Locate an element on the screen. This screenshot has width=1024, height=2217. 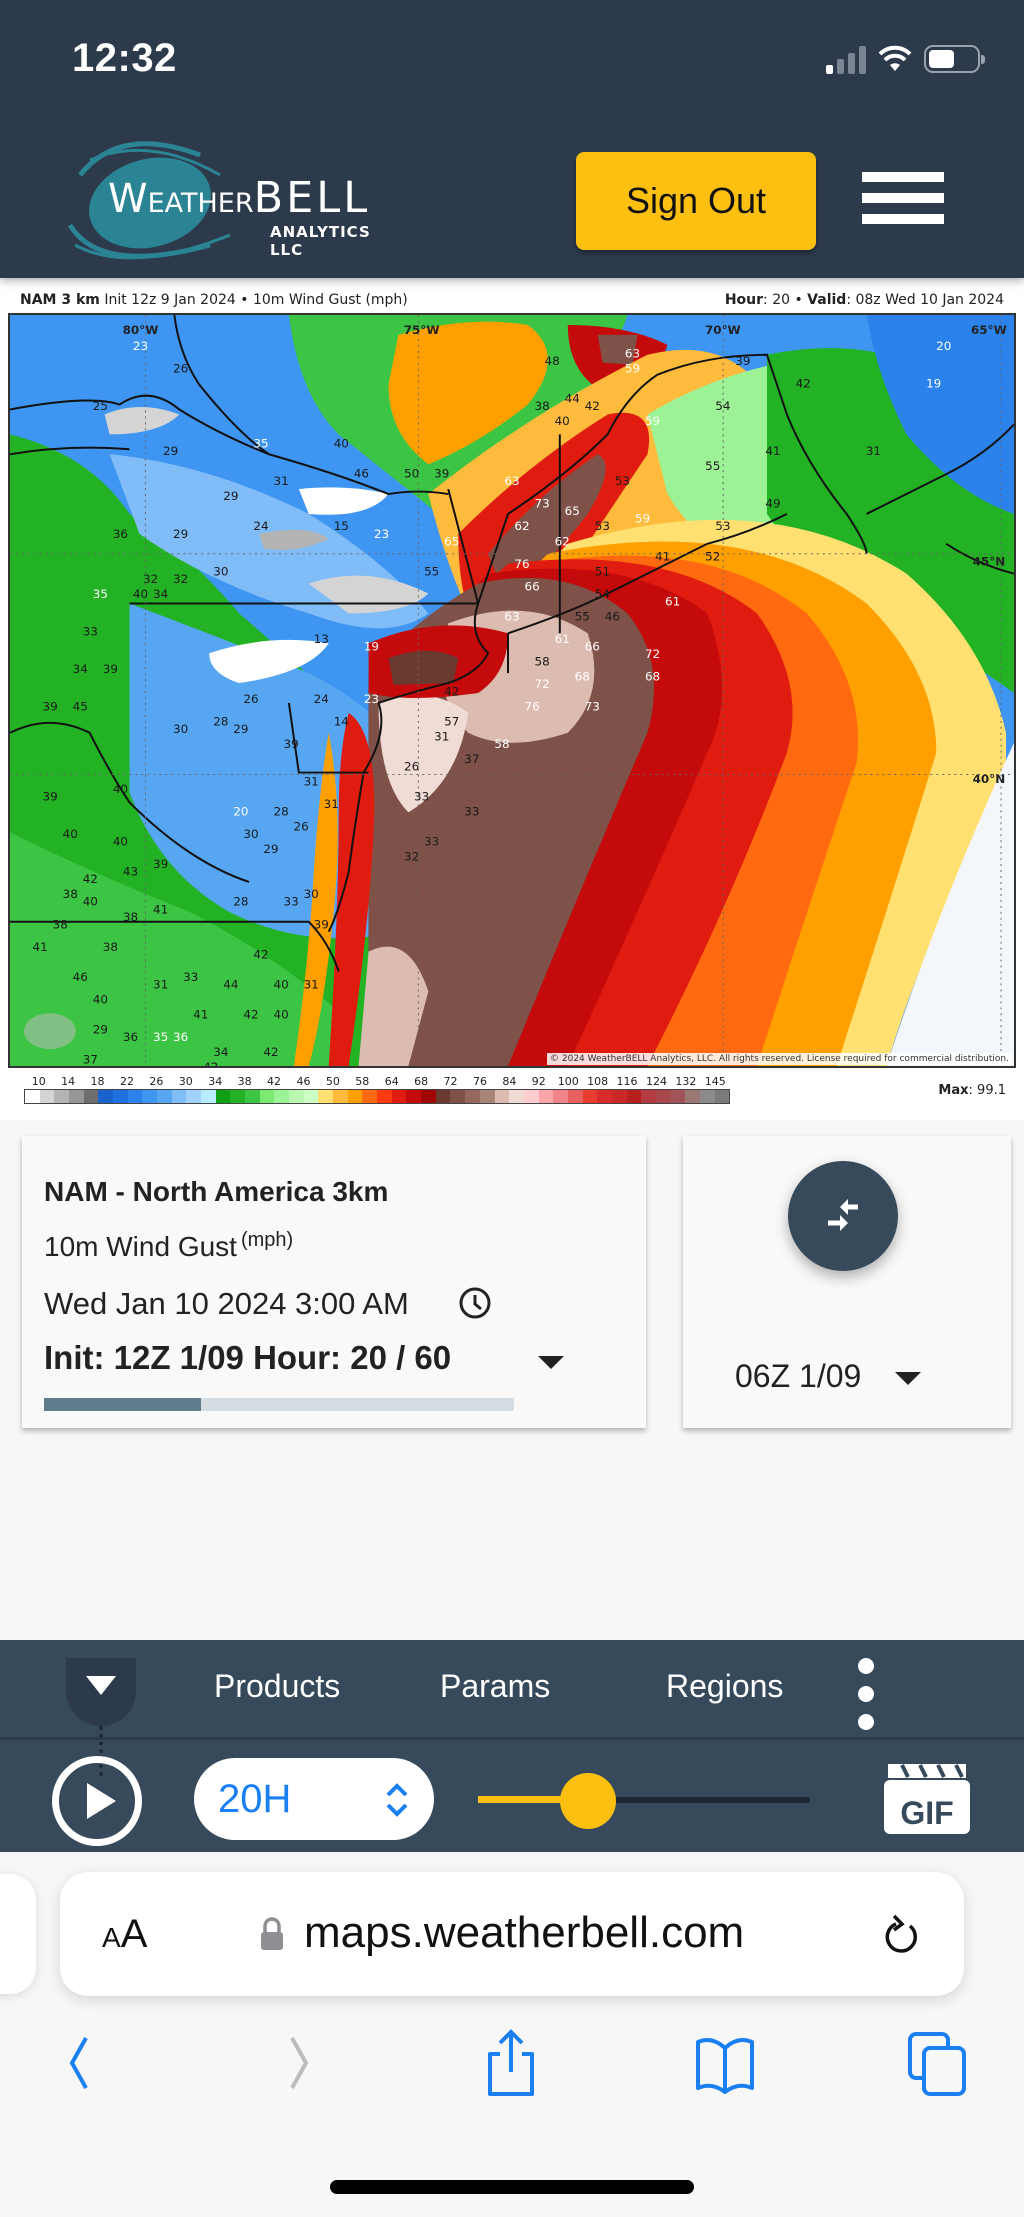
init-hour-selector: Init: 12Z 1/09 Hour: 20 / 60 is located at coordinates (247, 1358).